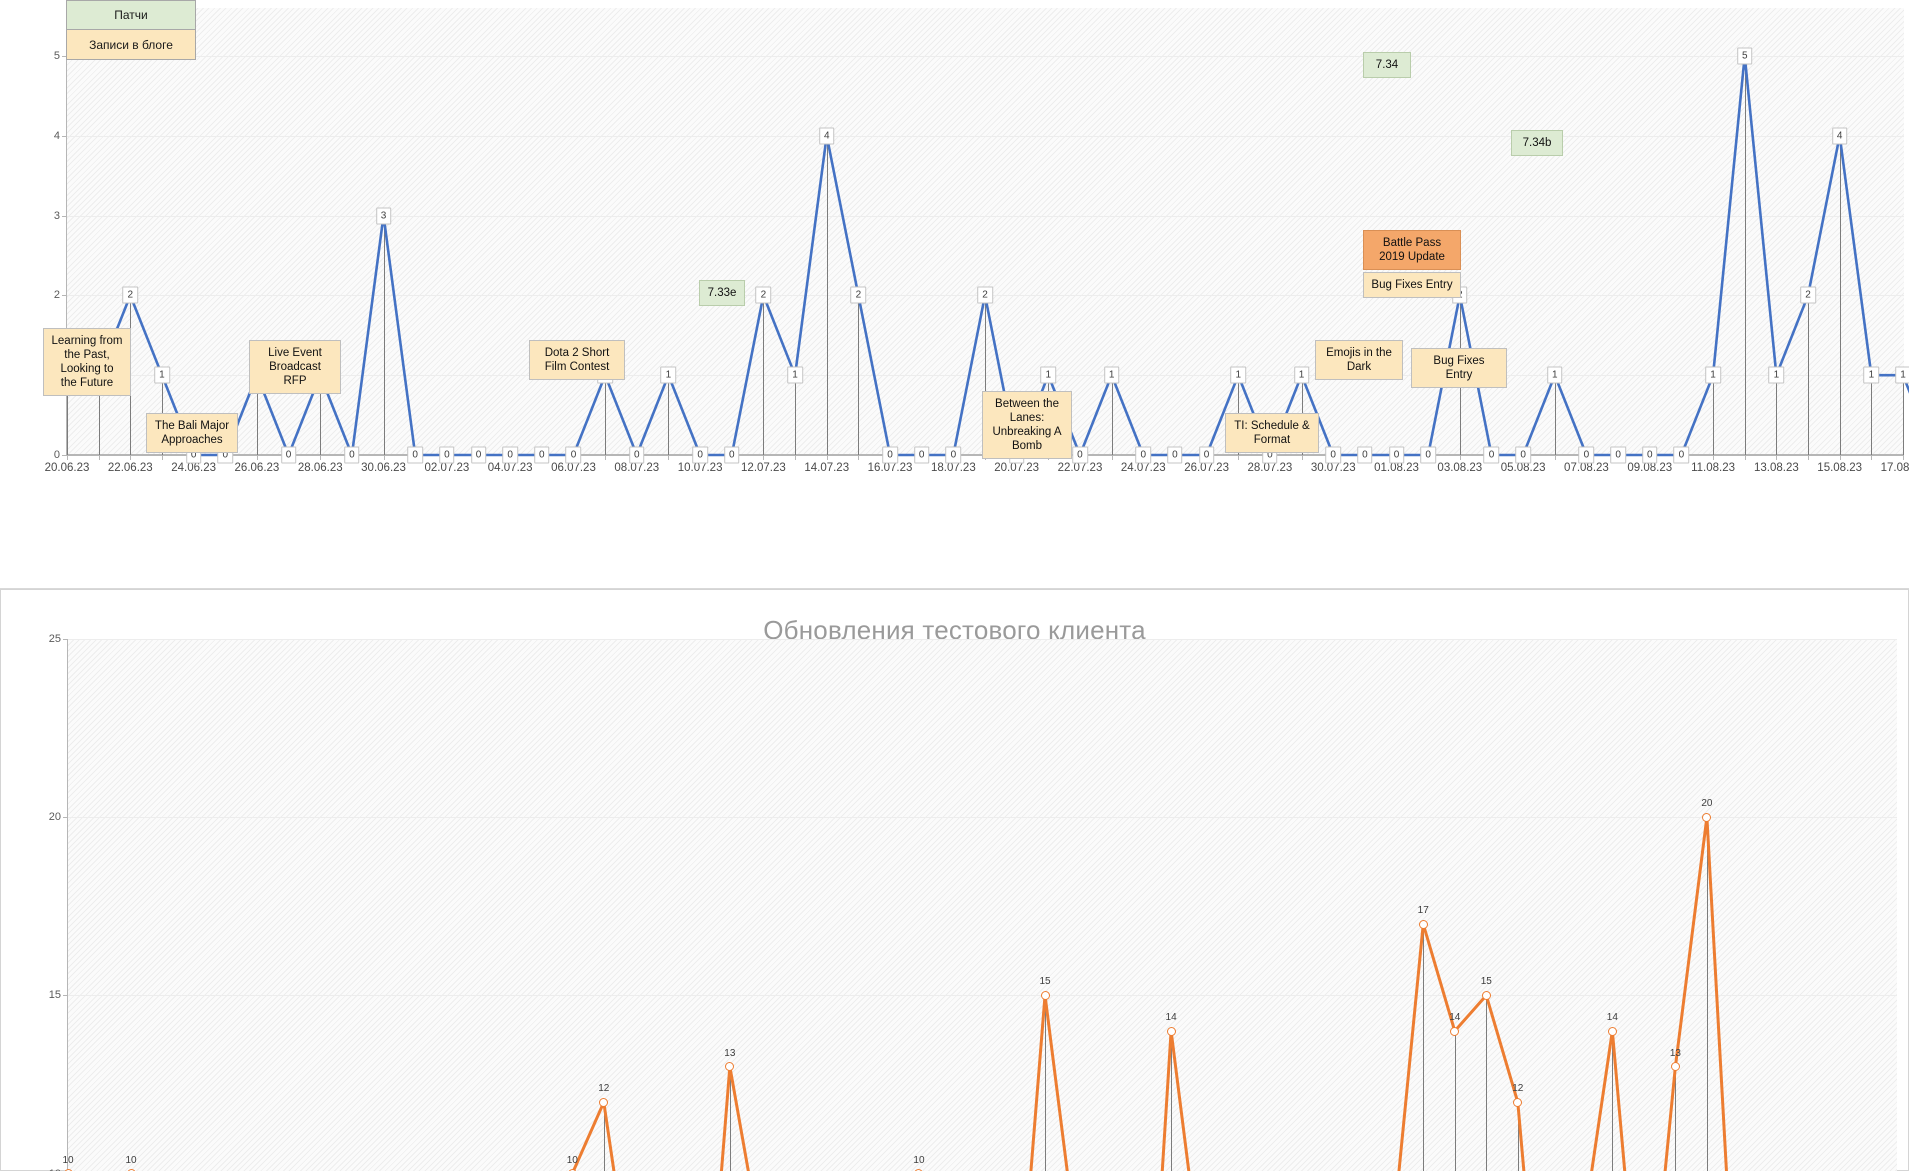 This screenshot has height=1171, width=1909. Describe the element at coordinates (54, 639) in the screenshot. I see `y-axis-tick-label: 25` at that location.